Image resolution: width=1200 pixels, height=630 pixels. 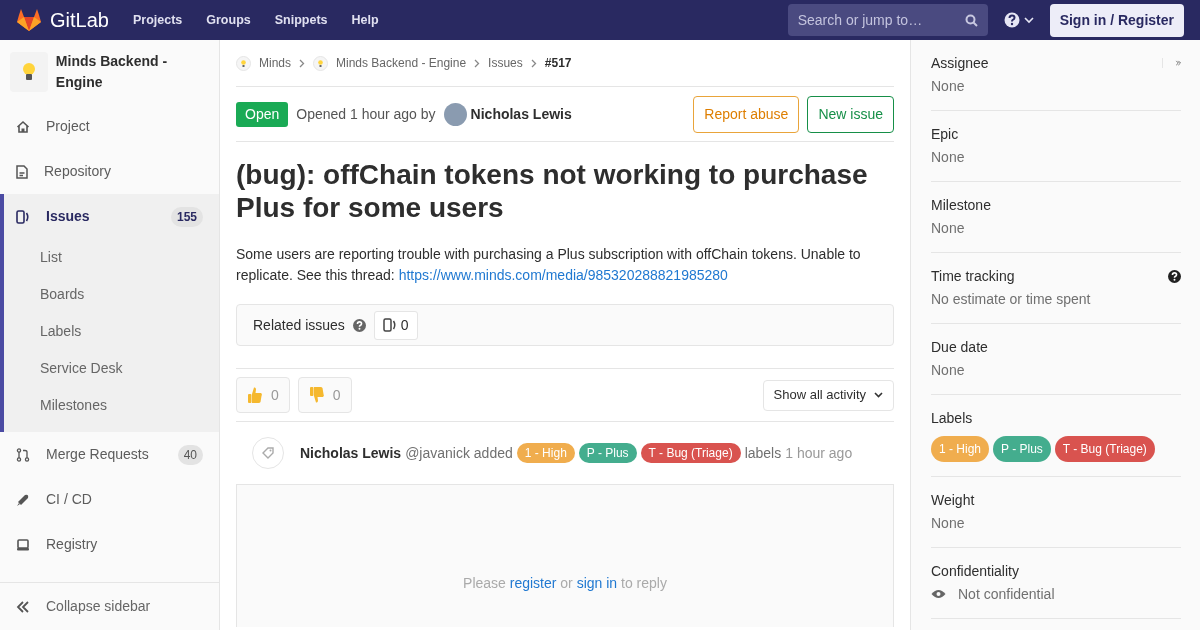 I want to click on breadcrumb-link: Minds Backend - Engine, so click(x=401, y=63).